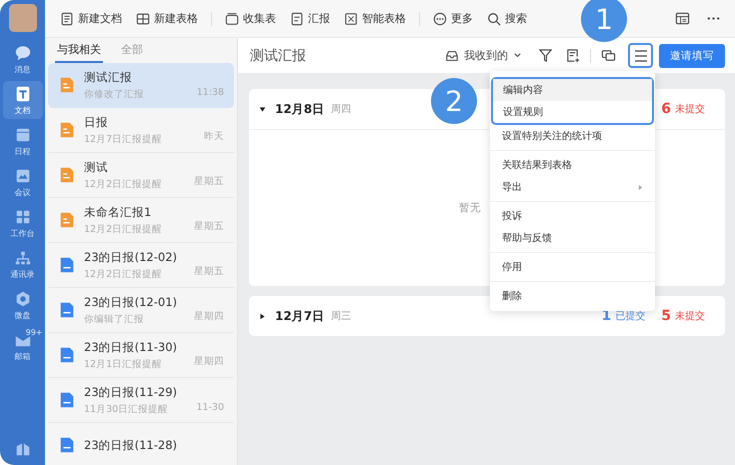 Image resolution: width=735 pixels, height=465 pixels. Describe the element at coordinates (23, 217) in the screenshot. I see `grid-icon` at that location.